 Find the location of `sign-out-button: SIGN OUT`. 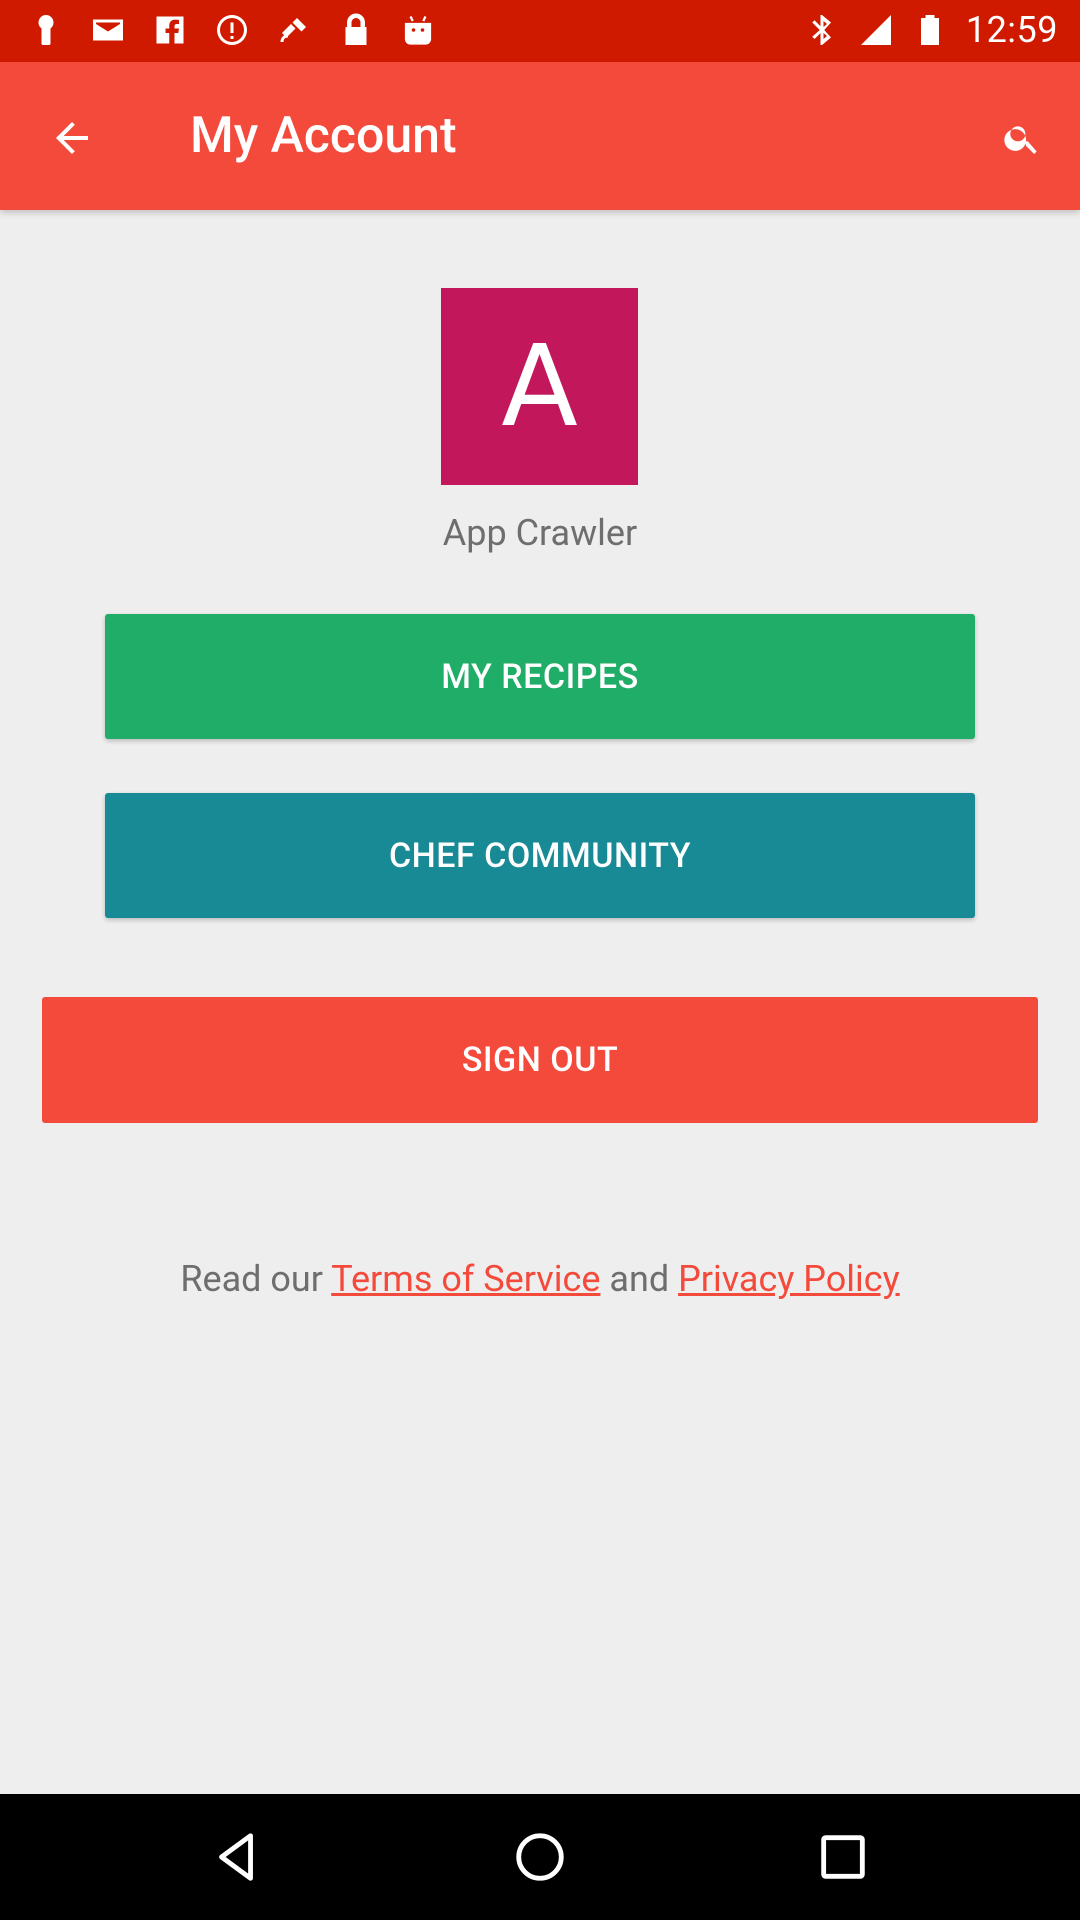

sign-out-button: SIGN OUT is located at coordinates (540, 1060).